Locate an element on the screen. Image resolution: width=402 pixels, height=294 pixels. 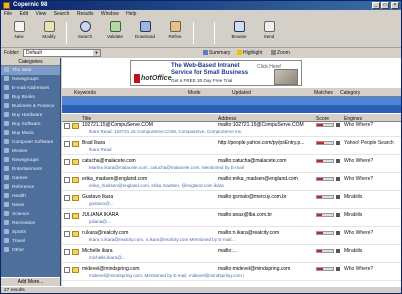
menu-view: View is located at coordinates (40, 13).